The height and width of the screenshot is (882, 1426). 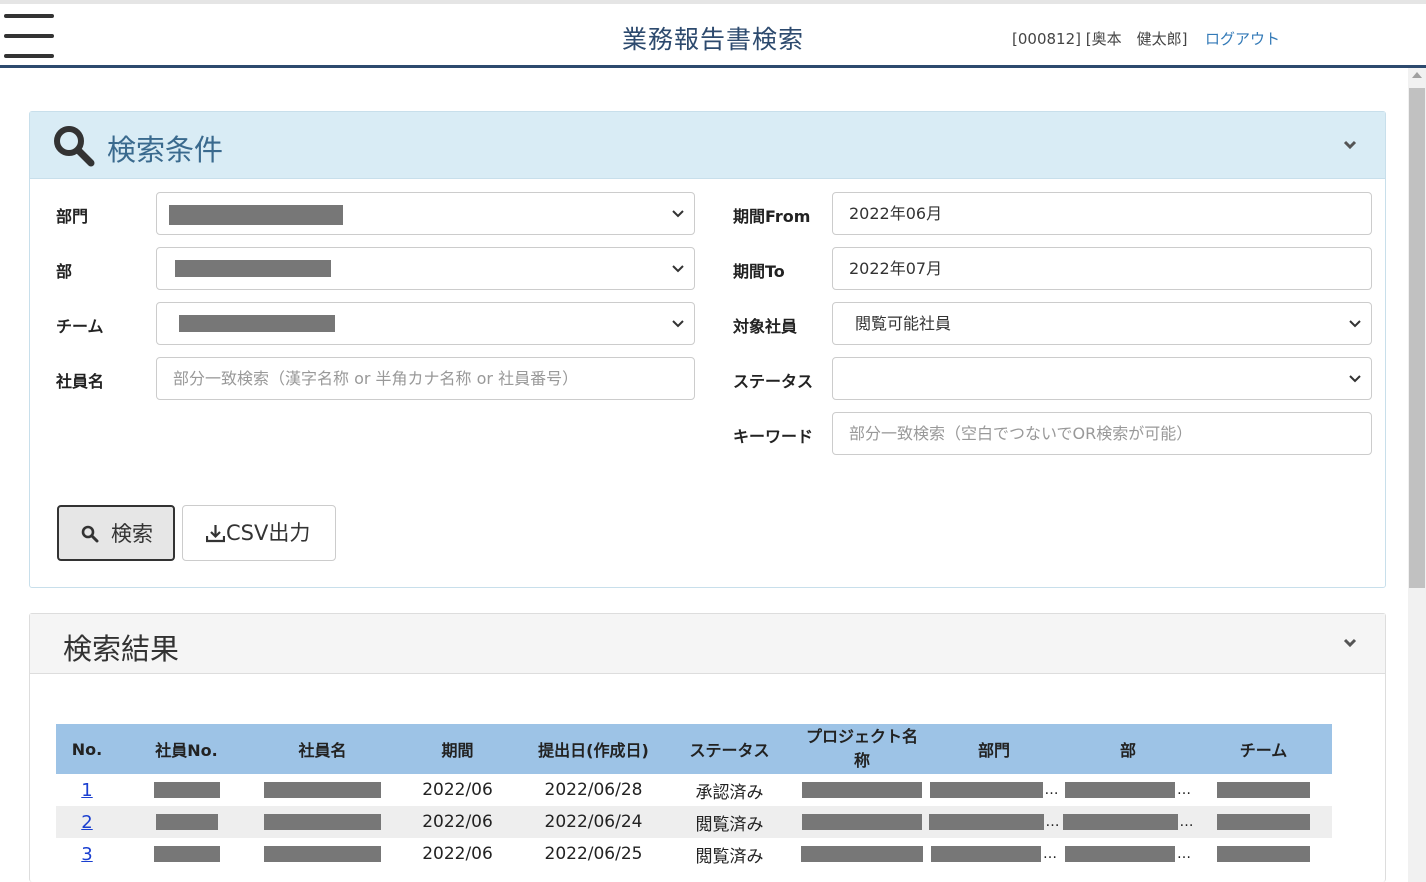 What do you see at coordinates (729, 792) in the screenshot?
I see `status-cell: 承認済み` at bounding box center [729, 792].